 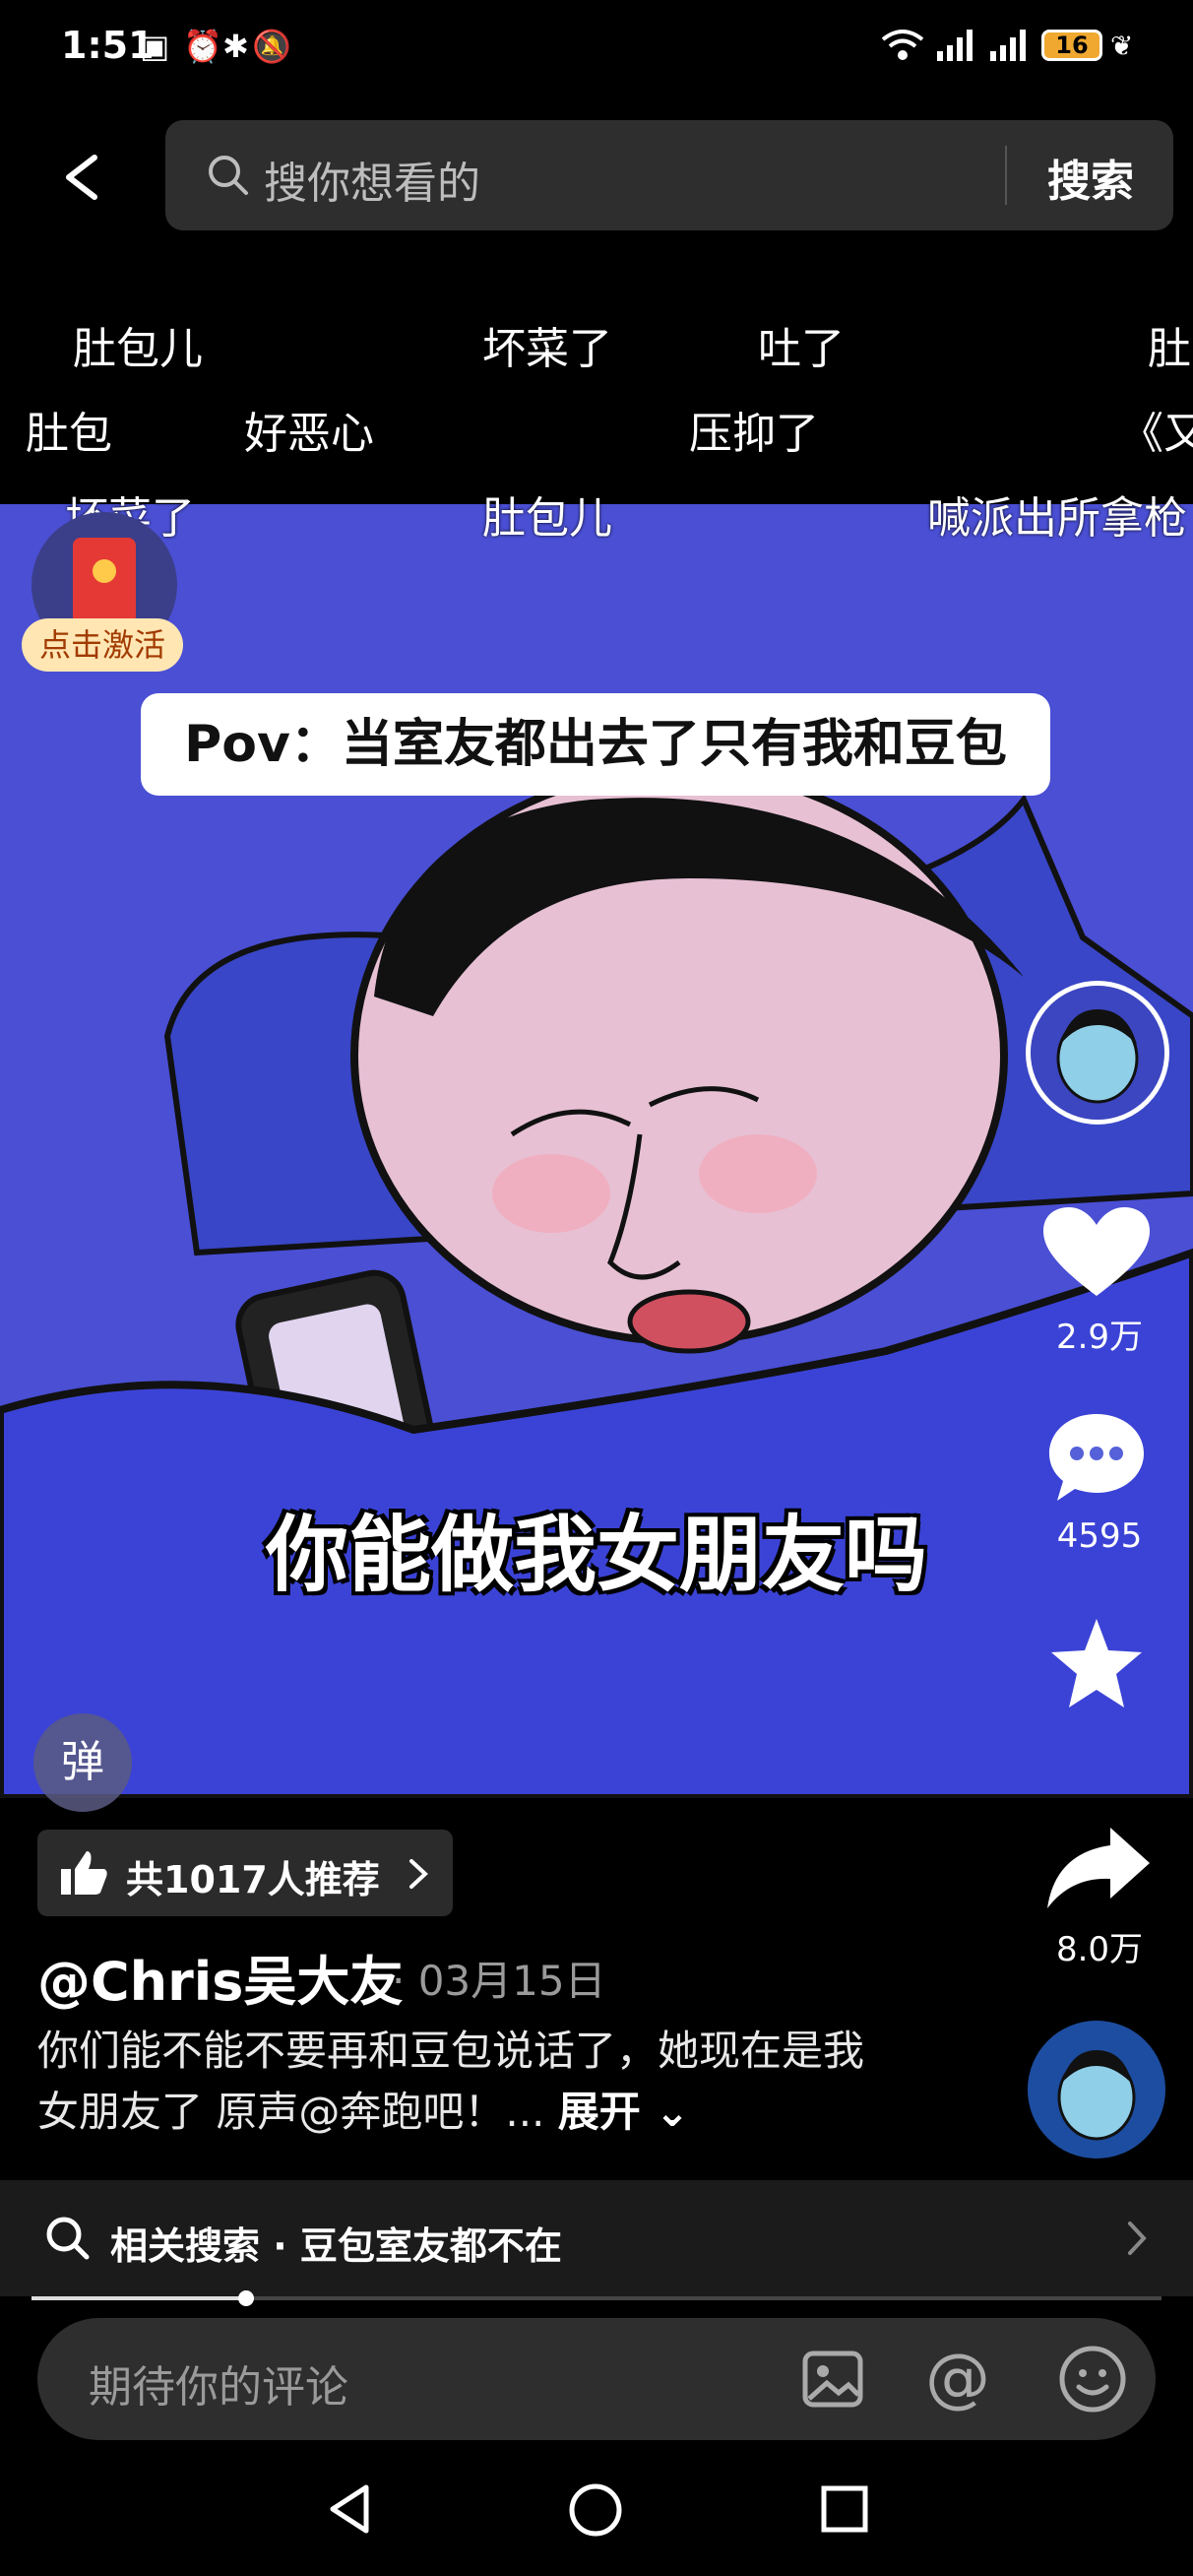 I want to click on emoji-icon, so click(x=1092, y=2379).